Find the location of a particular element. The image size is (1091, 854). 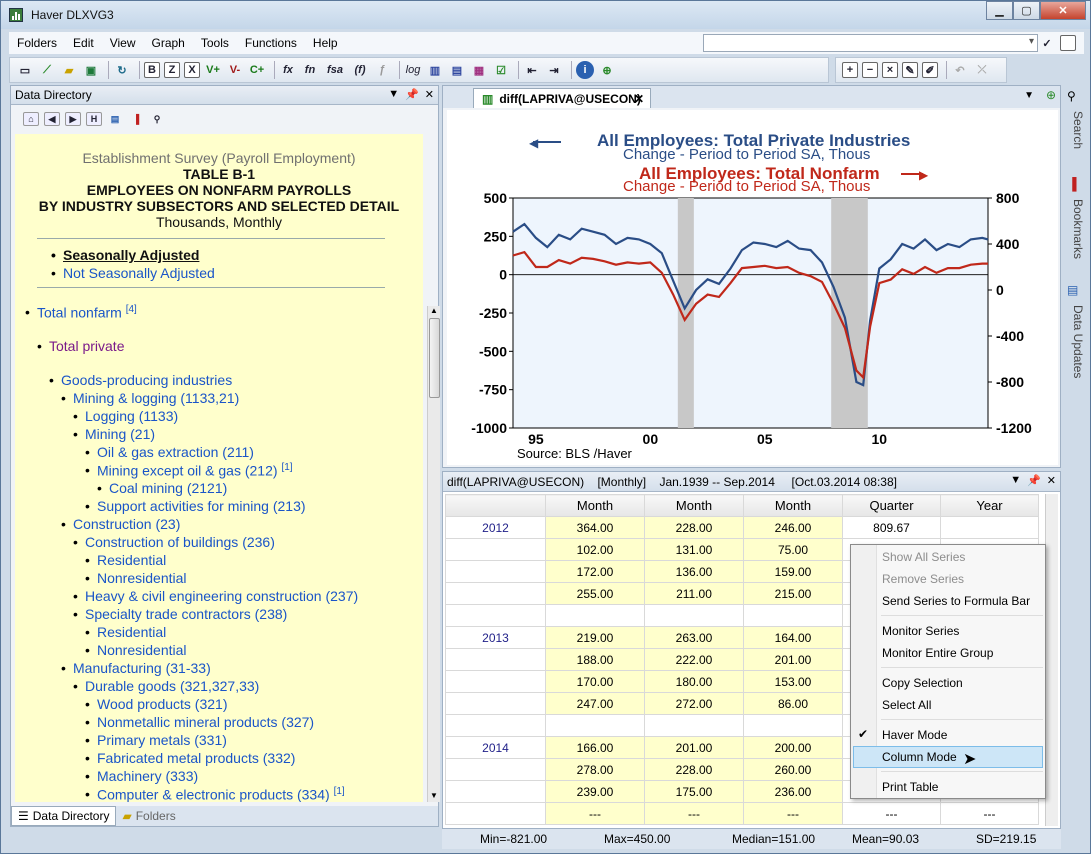

back-icon: ◀ is located at coordinates (52, 119).